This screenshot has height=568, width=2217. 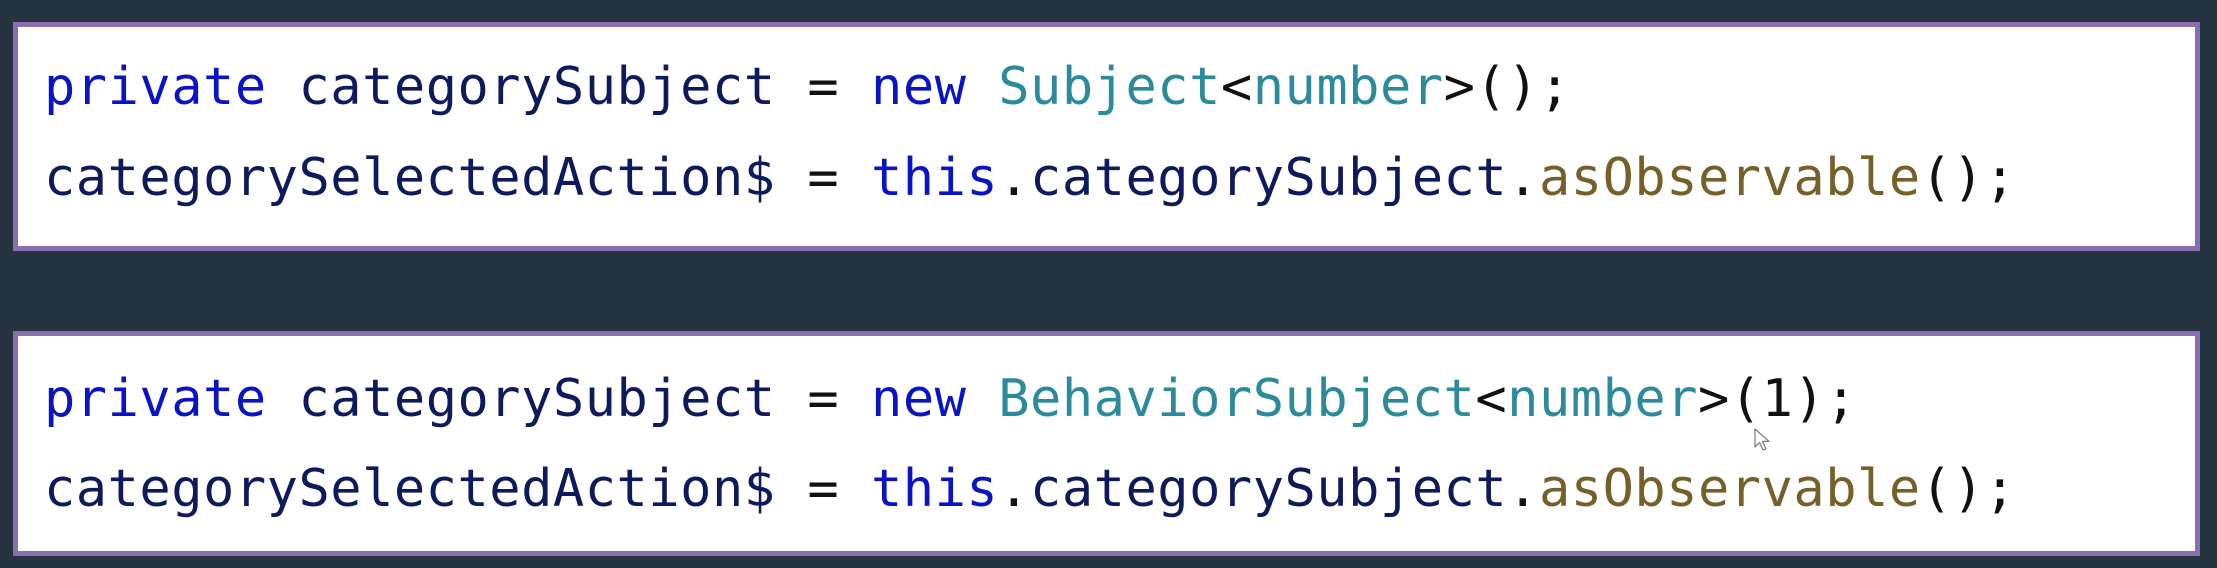 I want to click on mouse-pointer-icon, so click(x=1762, y=439).